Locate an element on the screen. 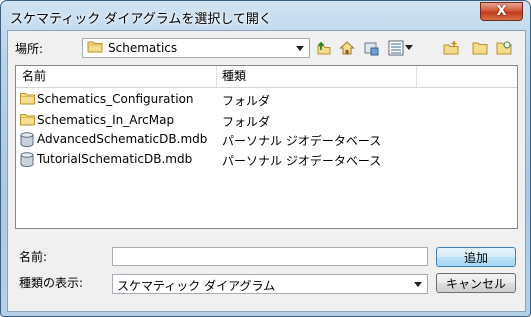 The width and height of the screenshot is (531, 317). close-button: X is located at coordinates (501, 11).